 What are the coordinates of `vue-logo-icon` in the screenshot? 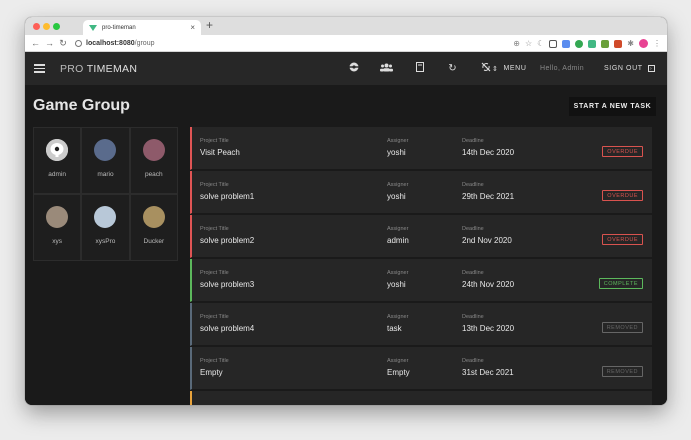 It's located at (93, 27).